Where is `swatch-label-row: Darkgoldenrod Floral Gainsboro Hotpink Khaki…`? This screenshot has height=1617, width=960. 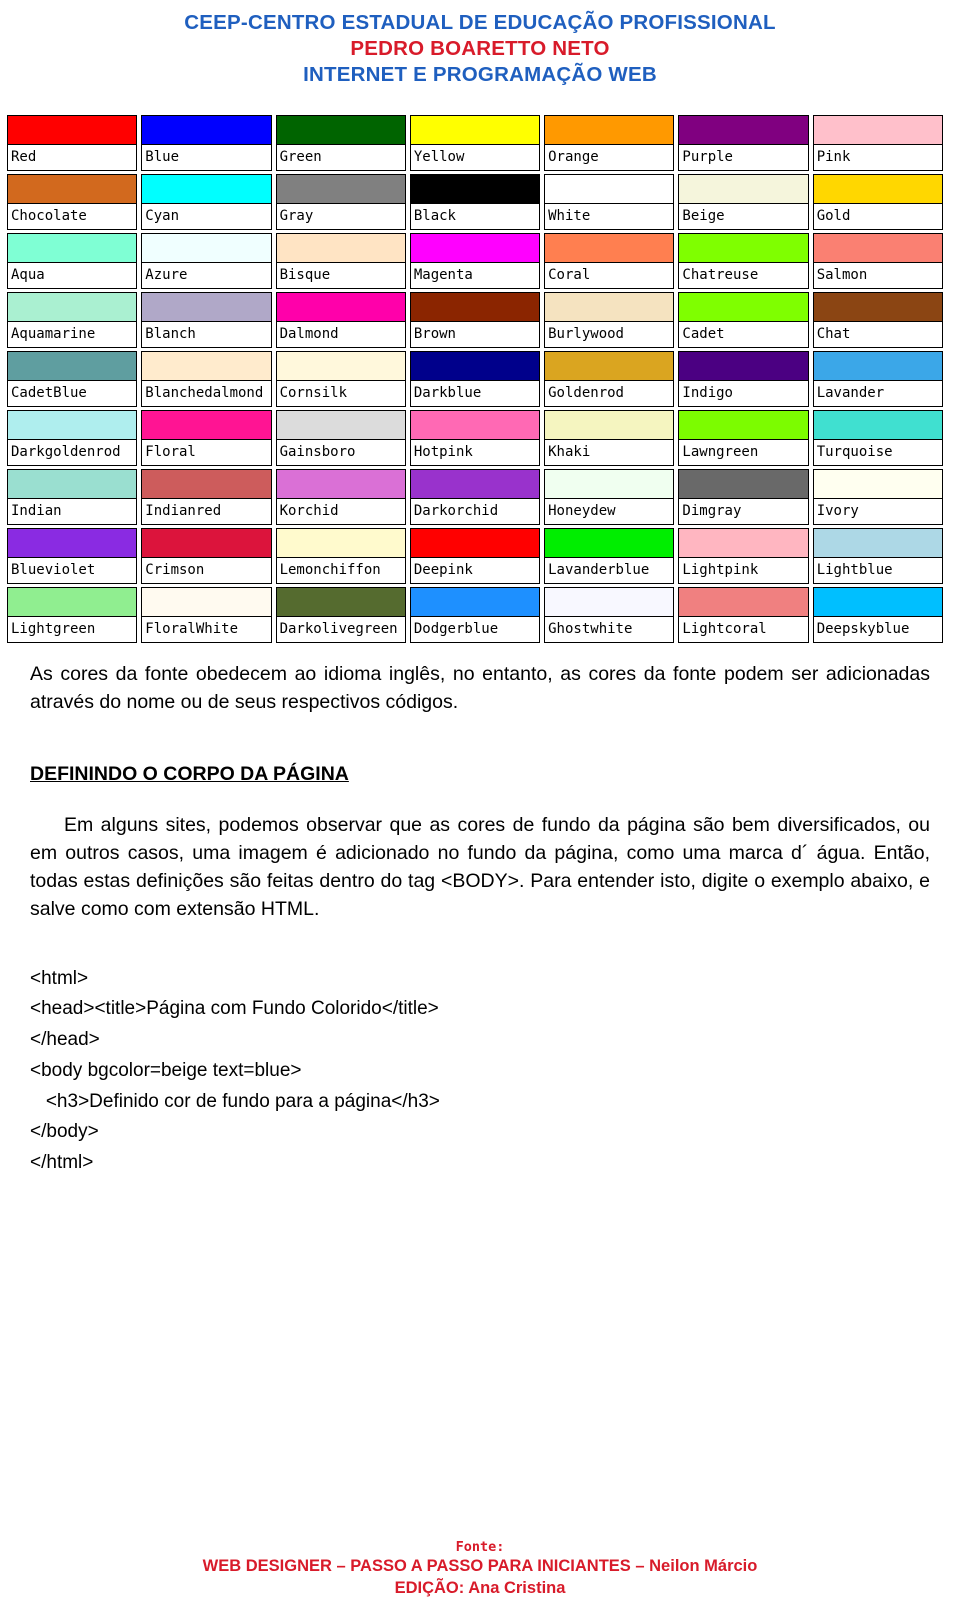 swatch-label-row: Darkgoldenrod Floral Gainsboro Hotpink Khaki… is located at coordinates (475, 454).